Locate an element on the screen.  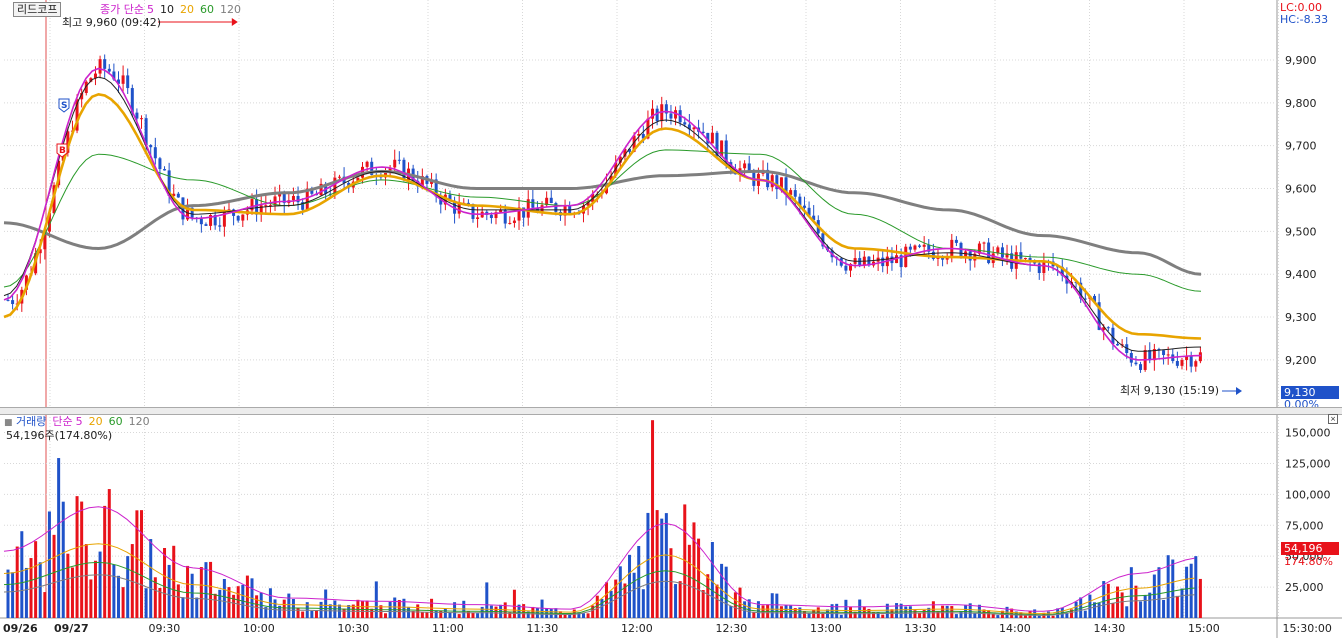
x-tick-label: 09/26 is located at coordinates (20, 628).